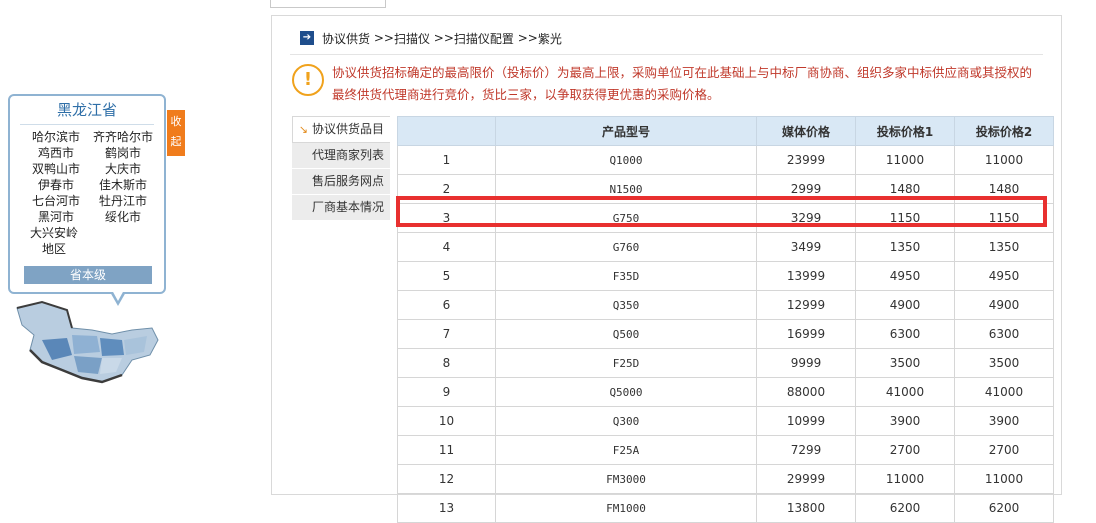 Image resolution: width=1096 pixels, height=523 pixels. I want to click on row-index-cell: 8, so click(446, 363).